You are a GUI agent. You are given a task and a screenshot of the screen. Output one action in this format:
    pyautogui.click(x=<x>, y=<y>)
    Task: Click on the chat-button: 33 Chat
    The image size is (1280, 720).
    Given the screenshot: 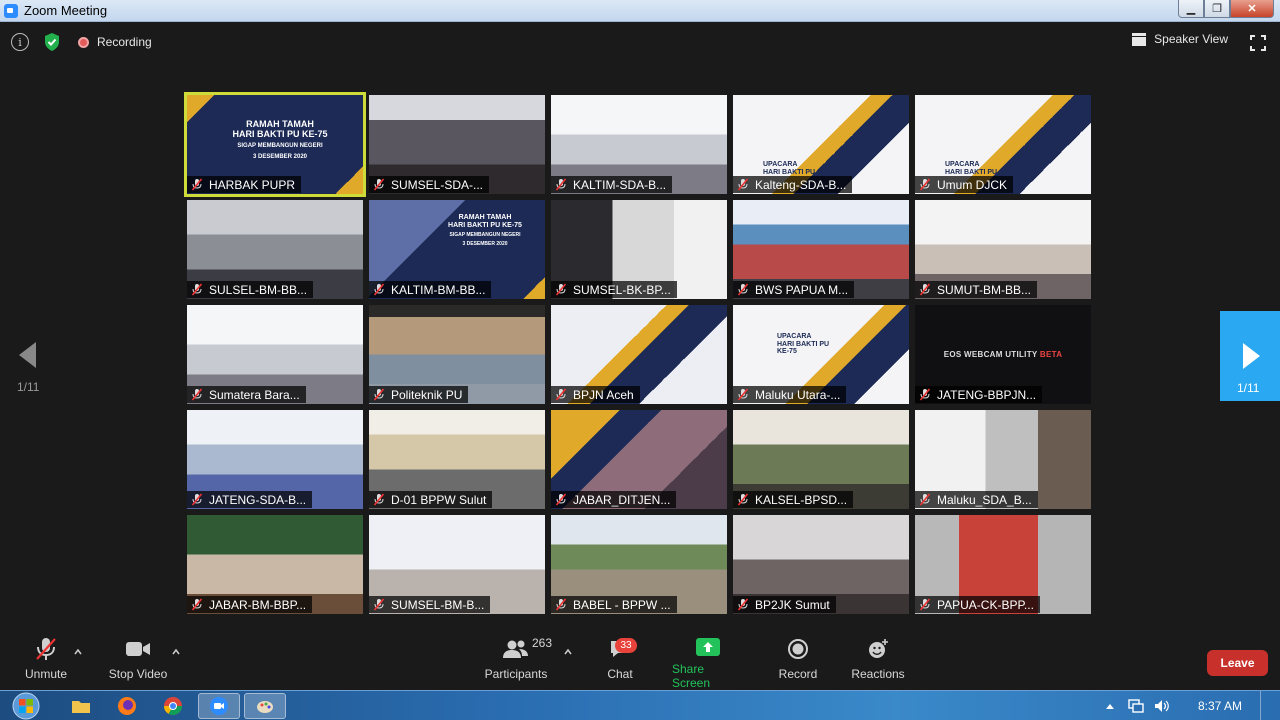 What is the action you would take?
    pyautogui.click(x=620, y=662)
    